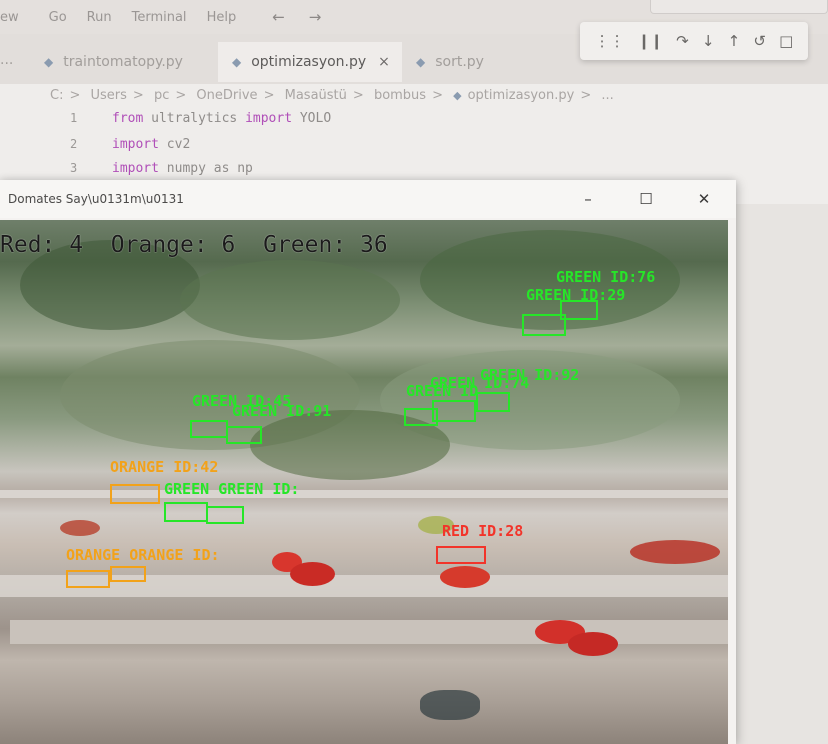  I want to click on menu-item-go: Go, so click(58, 17).